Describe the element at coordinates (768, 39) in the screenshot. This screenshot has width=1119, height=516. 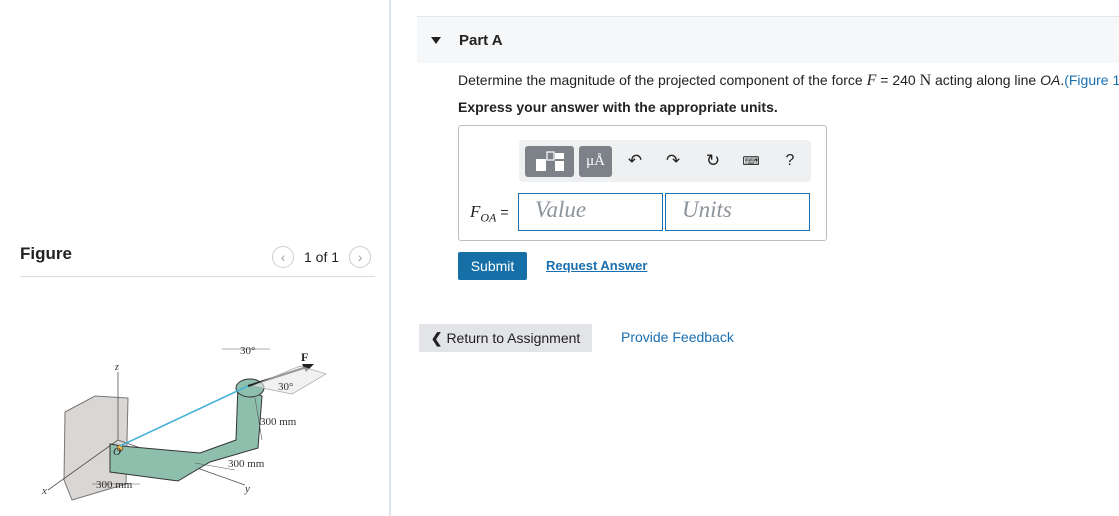
I see `part-header: Part A` at that location.